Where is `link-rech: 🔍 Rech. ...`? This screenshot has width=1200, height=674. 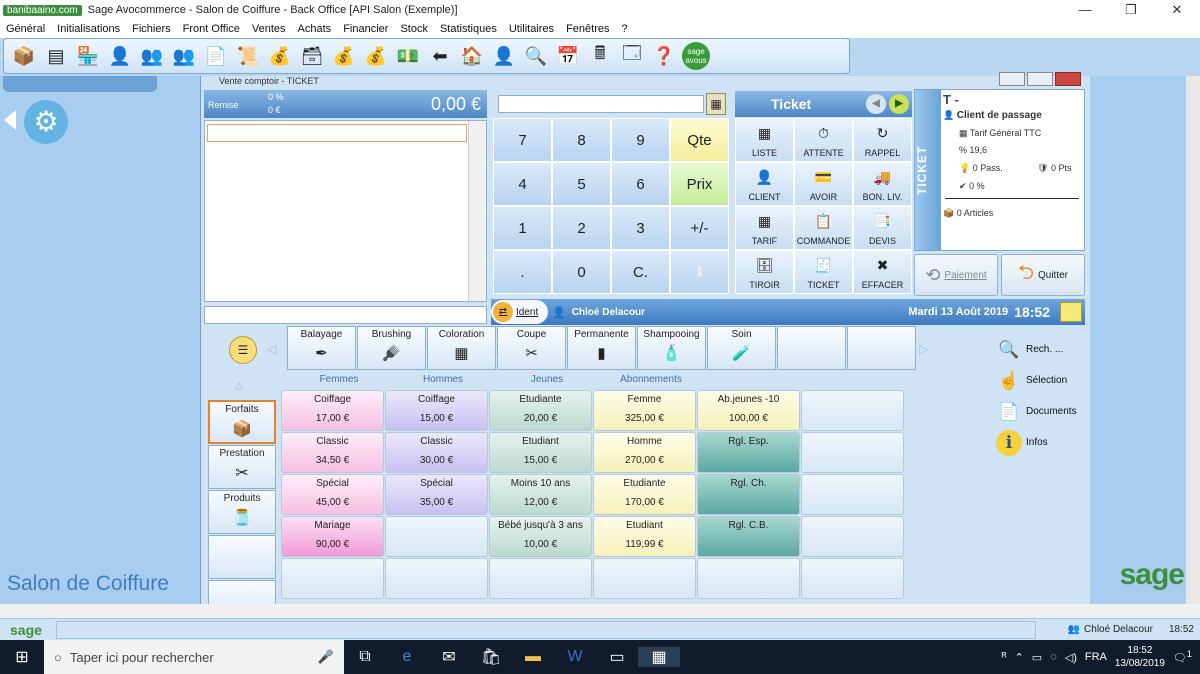
link-rech: 🔍 Rech. ... is located at coordinates (1036, 349).